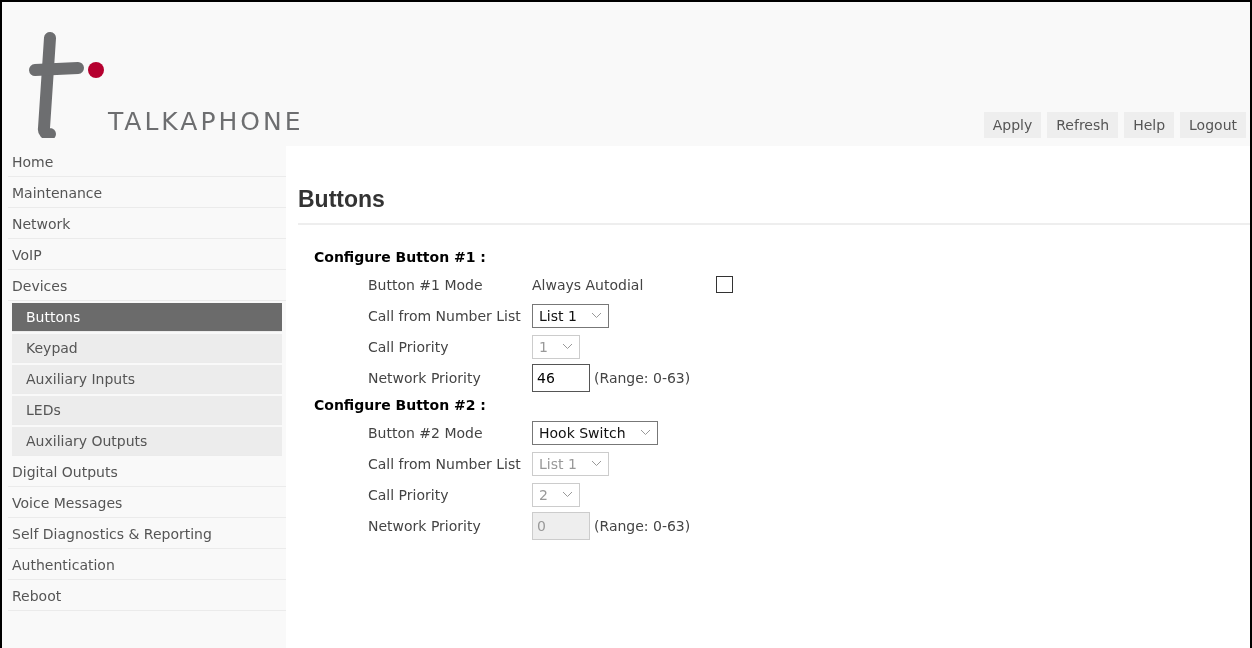 This screenshot has height=648, width=1252. Describe the element at coordinates (342, 200) in the screenshot. I see `page-title: Buttons` at that location.